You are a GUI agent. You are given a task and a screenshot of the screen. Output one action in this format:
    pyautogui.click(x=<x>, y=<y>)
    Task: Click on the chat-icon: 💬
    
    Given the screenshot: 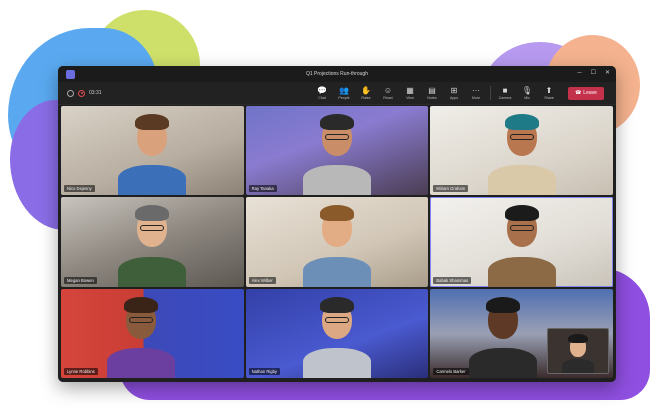 What is the action you would take?
    pyautogui.click(x=322, y=90)
    